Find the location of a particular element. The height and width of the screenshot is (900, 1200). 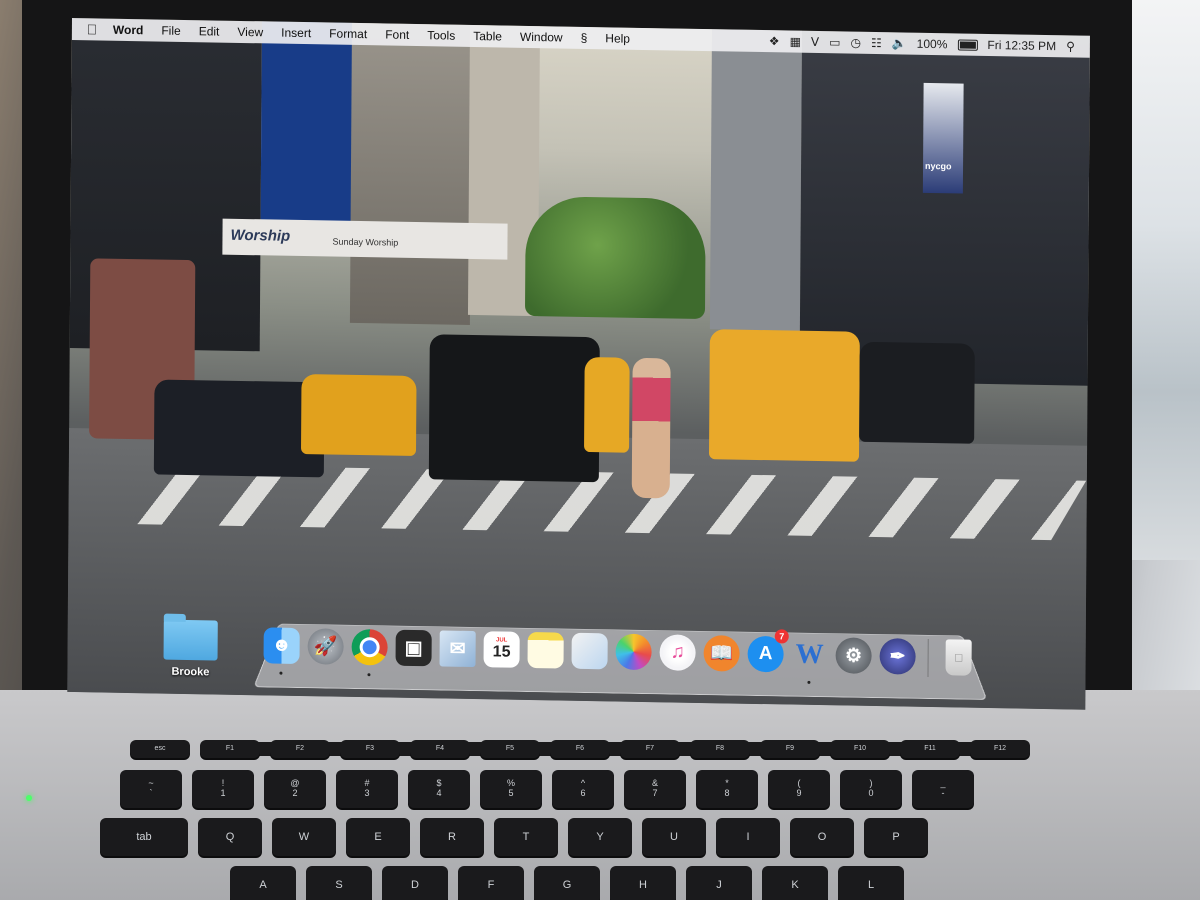

menu-file: File is located at coordinates (170, 30).